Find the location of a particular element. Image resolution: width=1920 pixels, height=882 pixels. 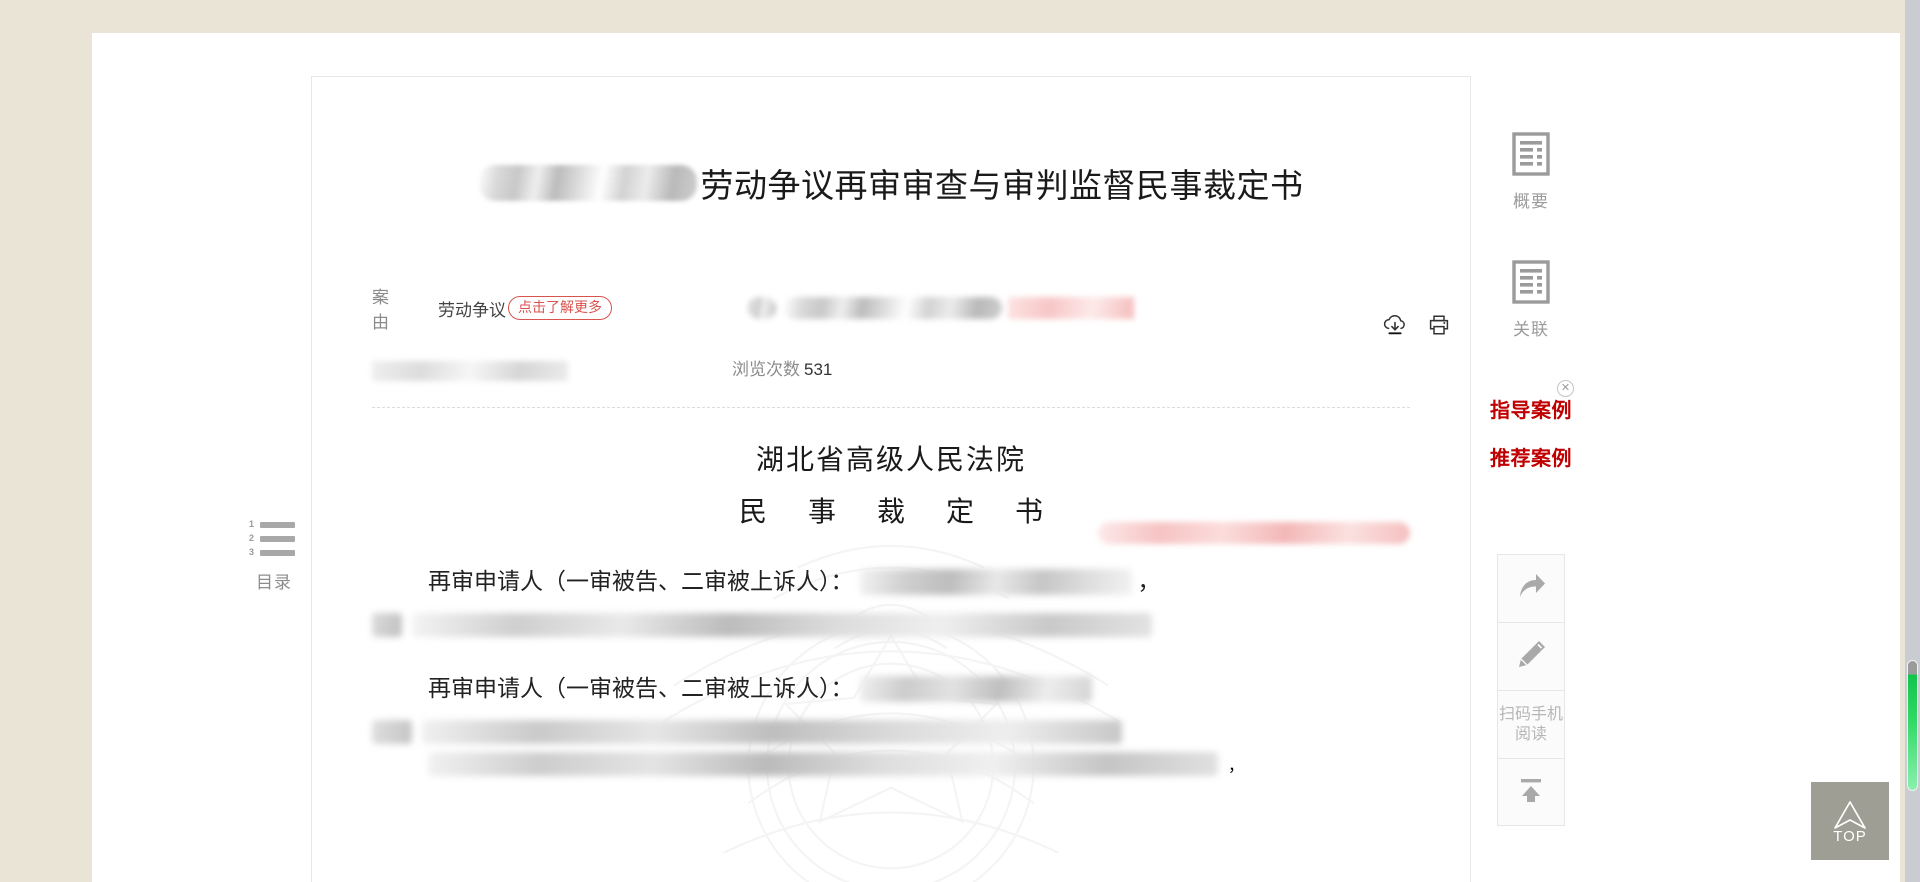

document-title: 劳动争议再审审查与审判监督民事裁定书 is located at coordinates (891, 183).